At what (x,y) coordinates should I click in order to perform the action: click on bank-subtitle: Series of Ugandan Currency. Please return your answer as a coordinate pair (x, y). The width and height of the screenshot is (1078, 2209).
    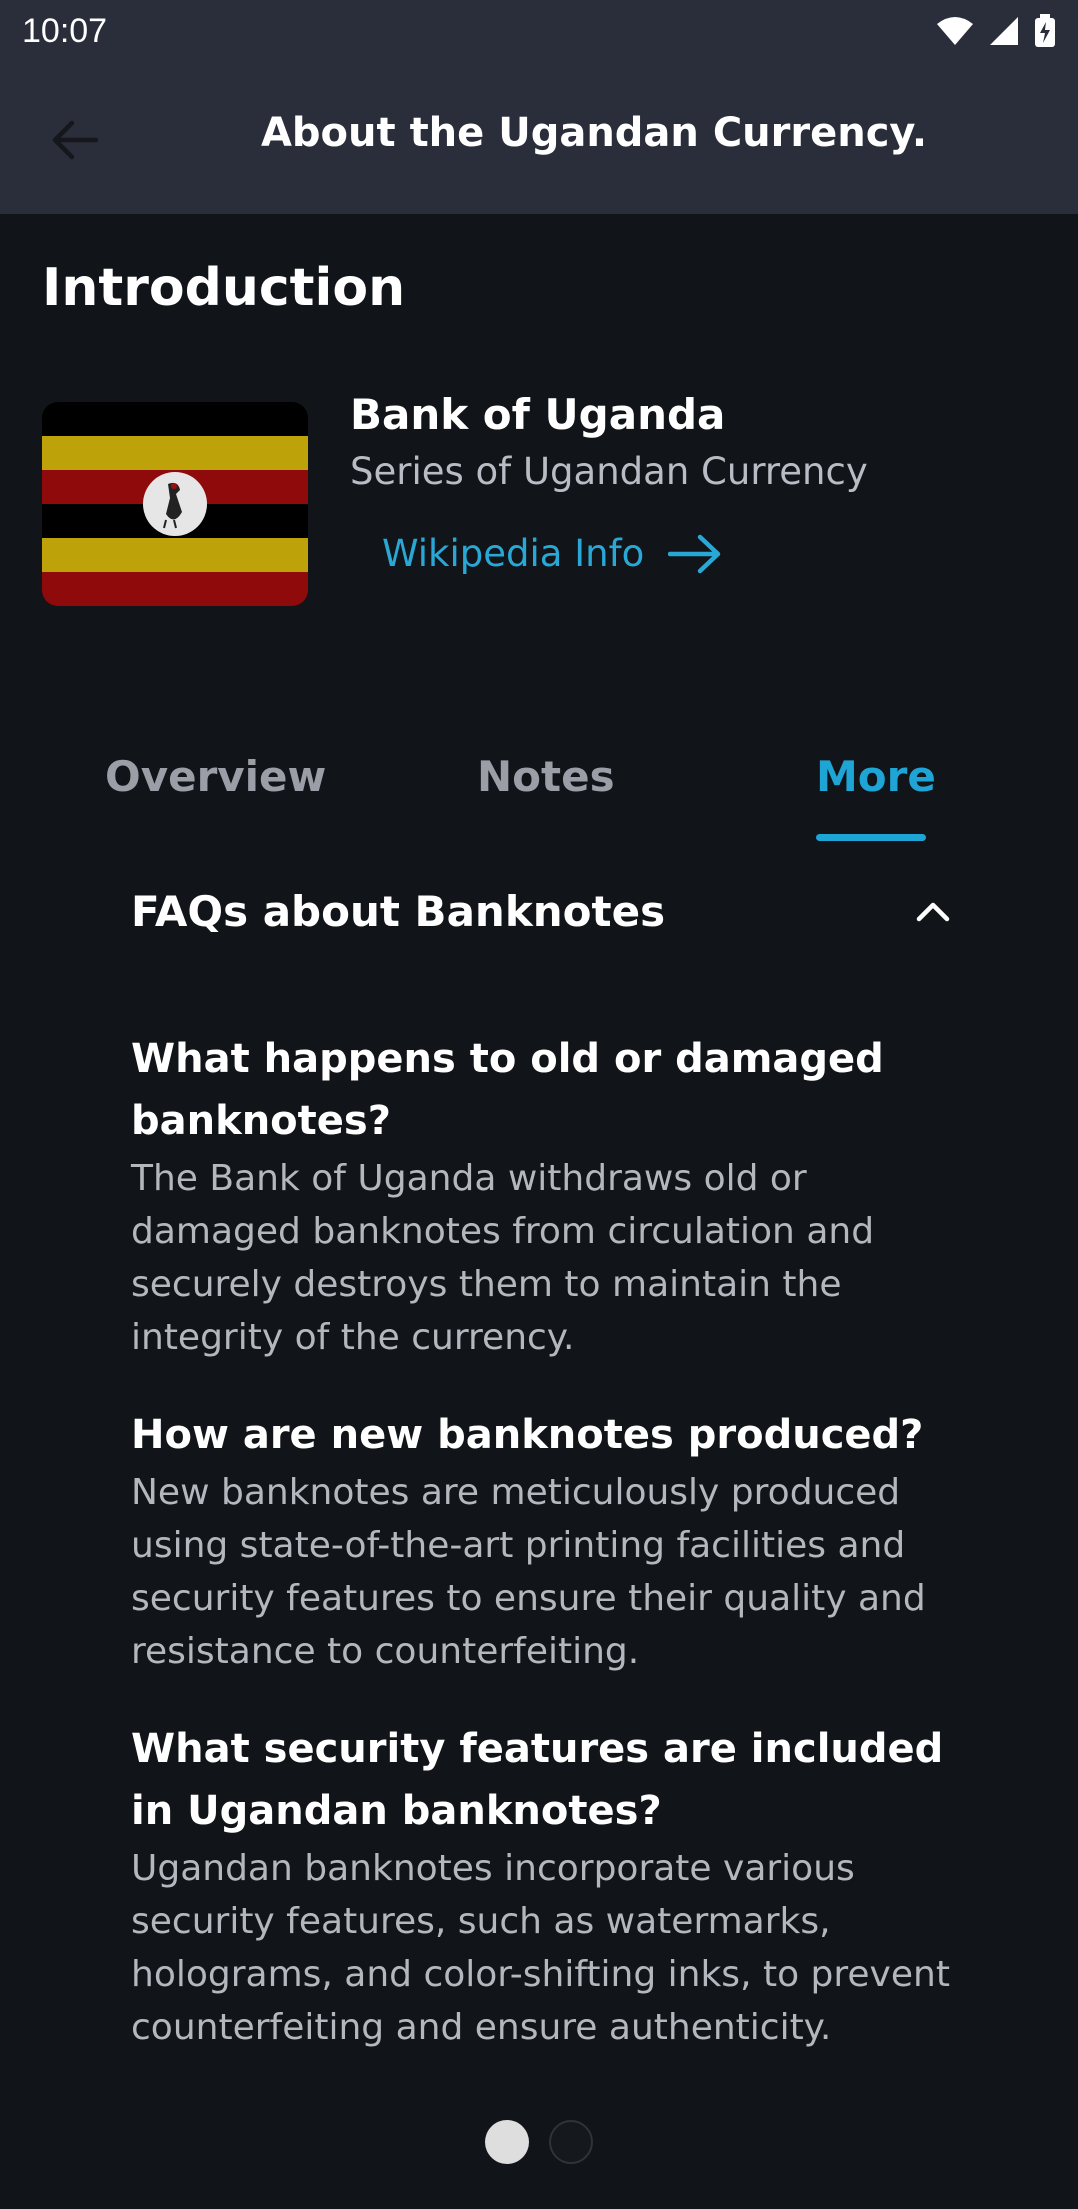
    Looking at the image, I should click on (609, 471).